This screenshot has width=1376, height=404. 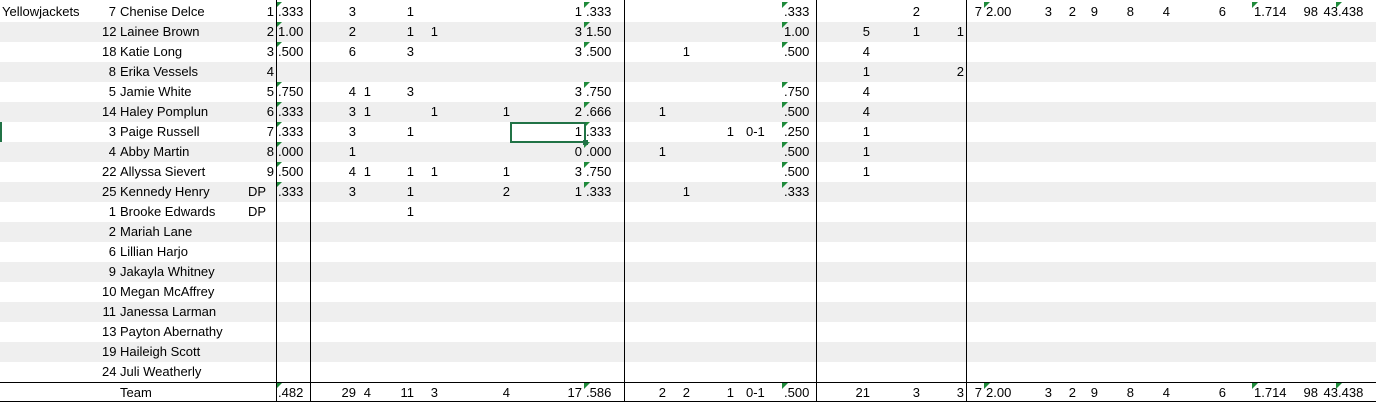 I want to click on cell-c7: 4, so click(x=502, y=393).